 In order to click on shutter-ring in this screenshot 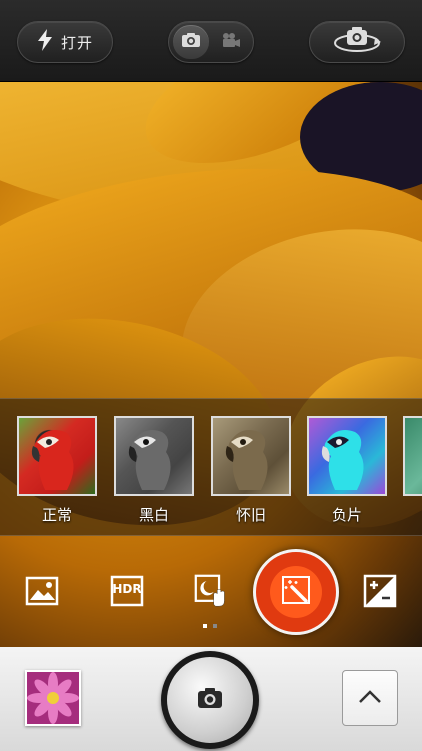, I will do `click(210, 700)`.